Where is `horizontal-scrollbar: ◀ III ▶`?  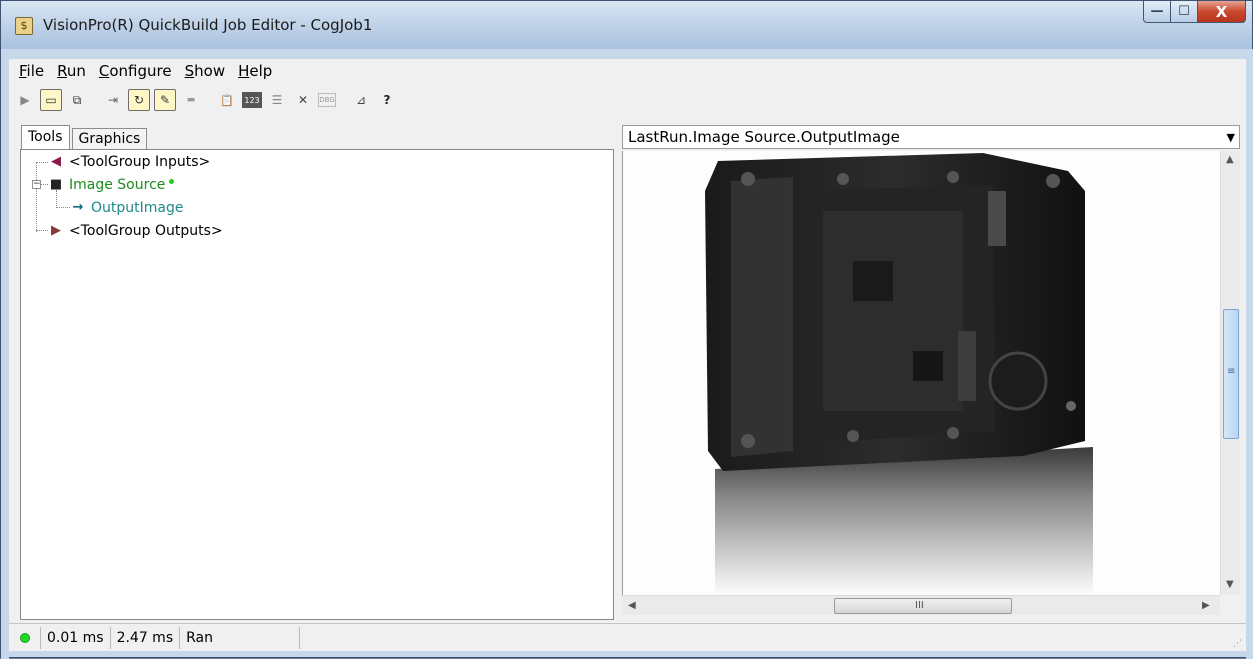 horizontal-scrollbar: ◀ III ▶ is located at coordinates (921, 605).